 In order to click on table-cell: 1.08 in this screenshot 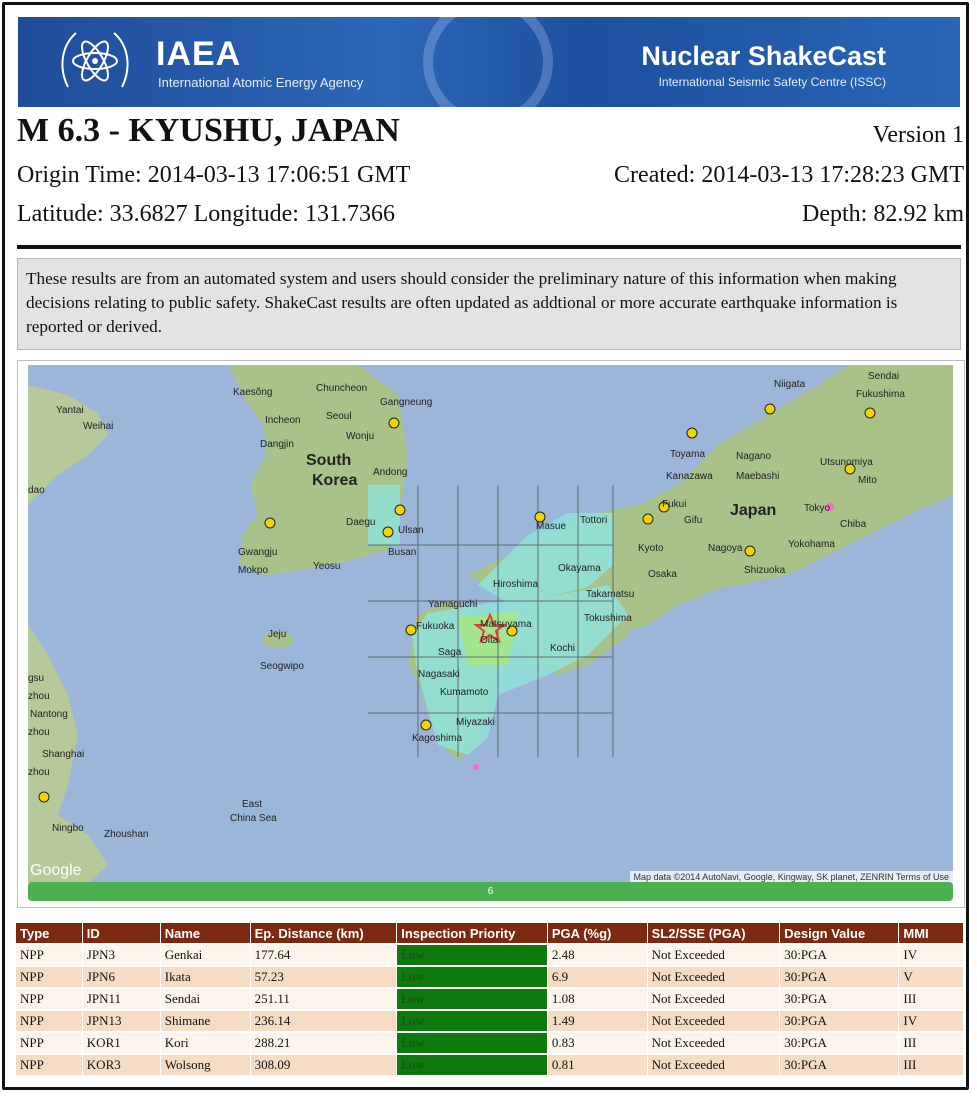, I will do `click(597, 998)`.